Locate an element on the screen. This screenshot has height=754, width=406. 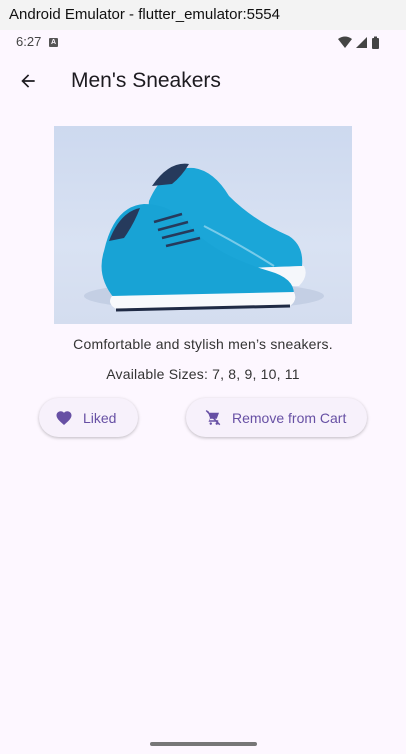
heart-icon is located at coordinates (64, 418).